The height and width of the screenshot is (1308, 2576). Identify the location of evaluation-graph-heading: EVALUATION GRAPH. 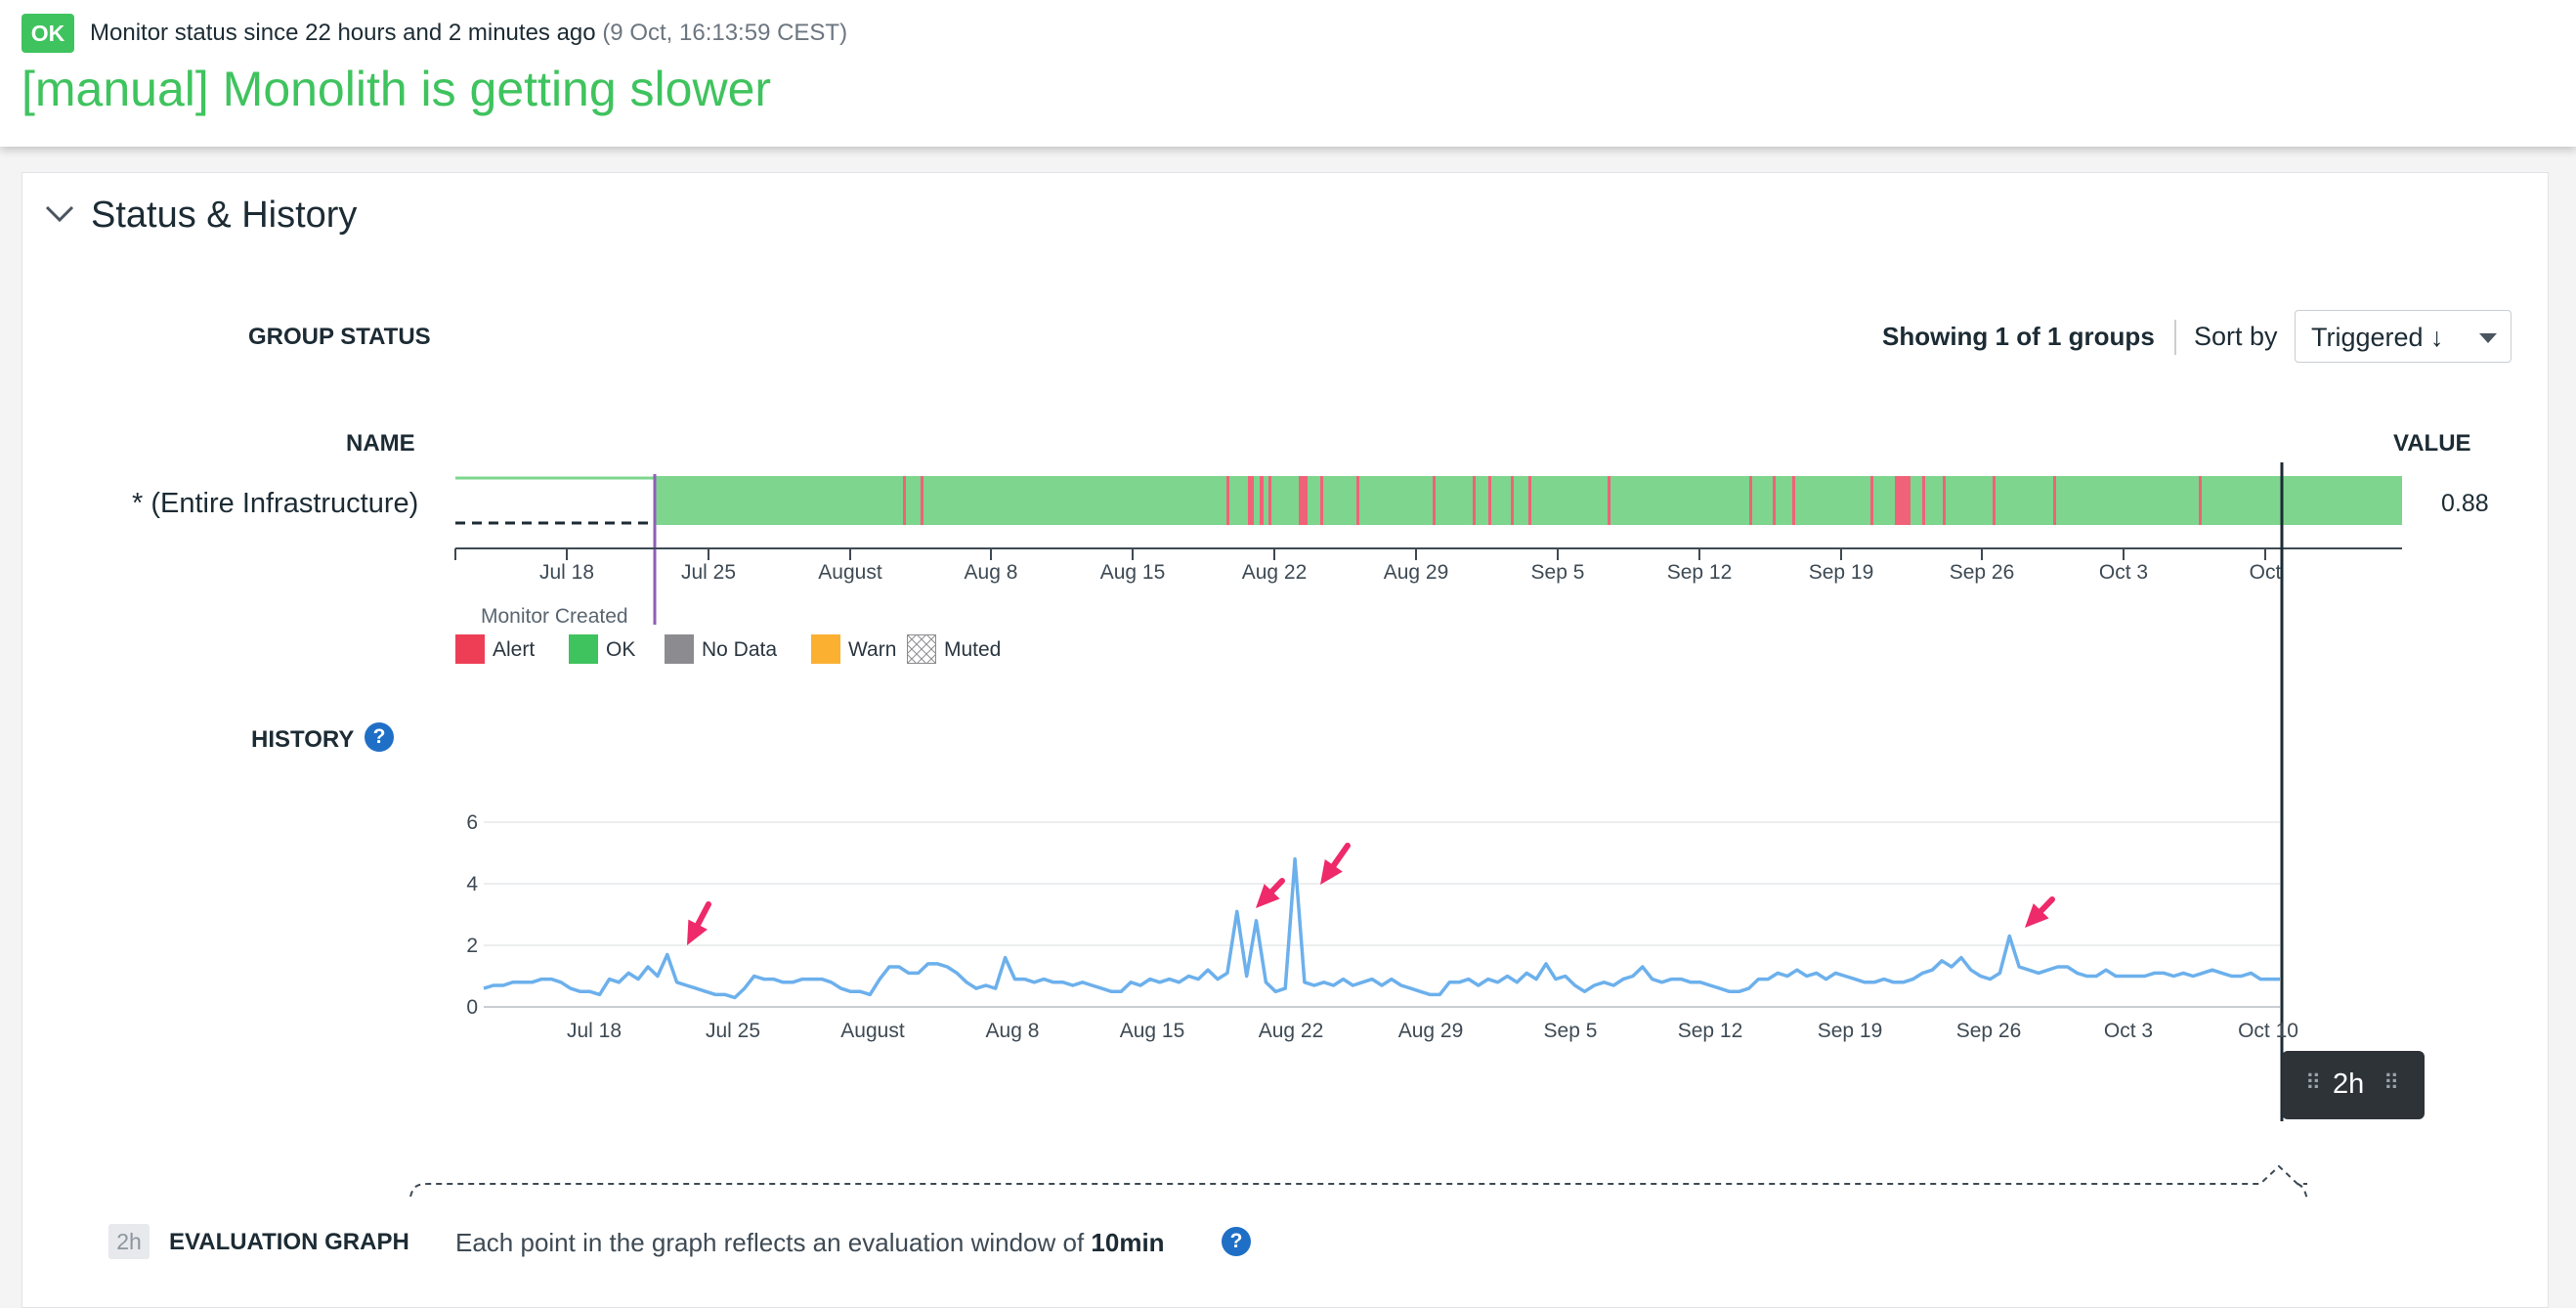
(289, 1242).